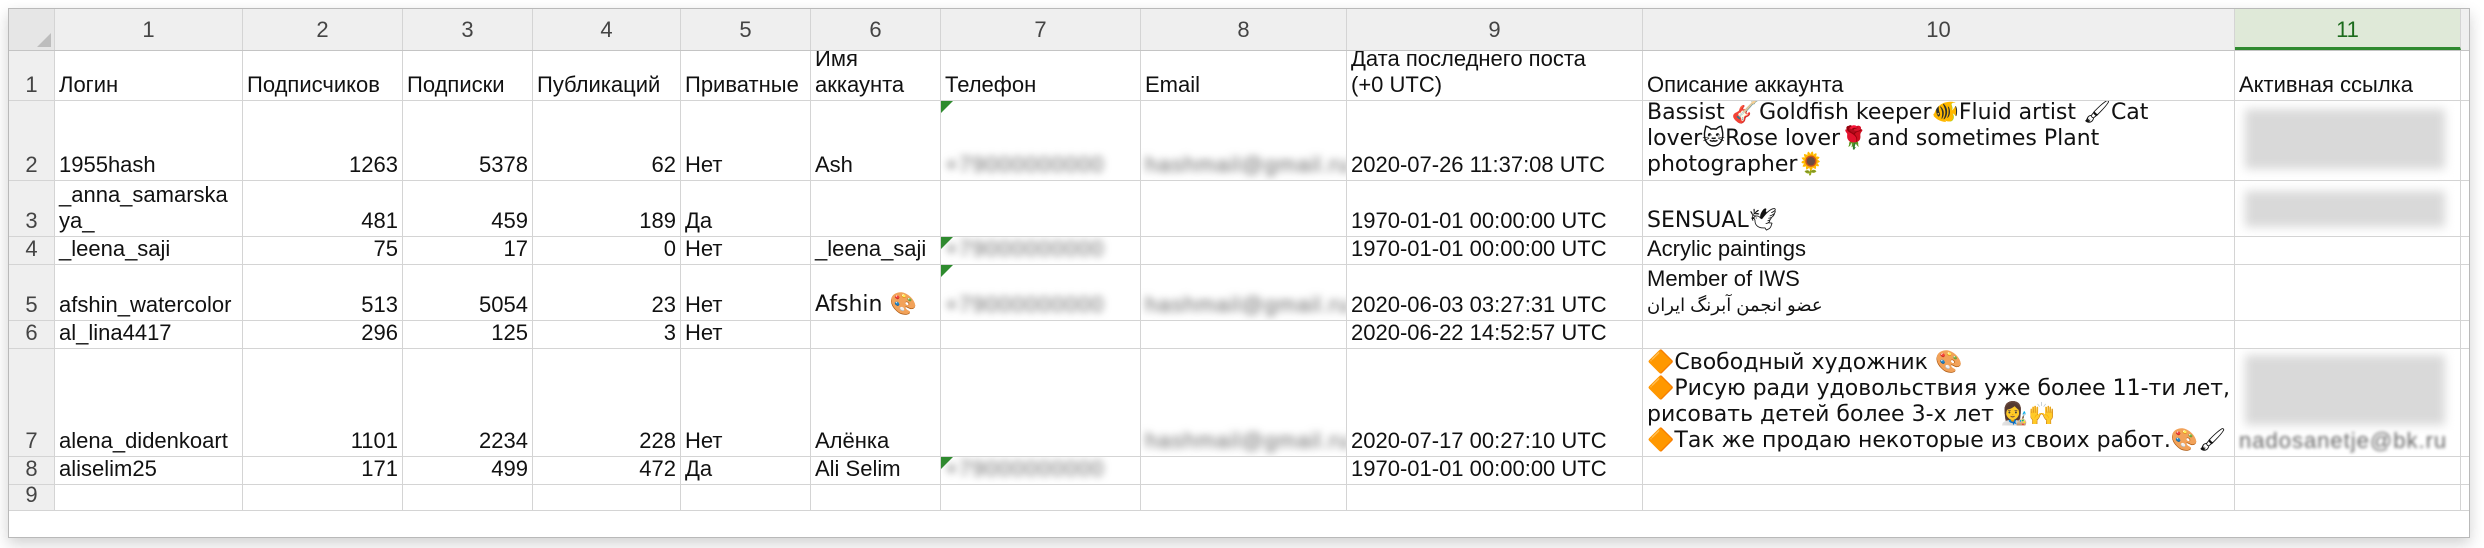 The height and width of the screenshot is (548, 2484). I want to click on header-private: Приватные, so click(746, 75).